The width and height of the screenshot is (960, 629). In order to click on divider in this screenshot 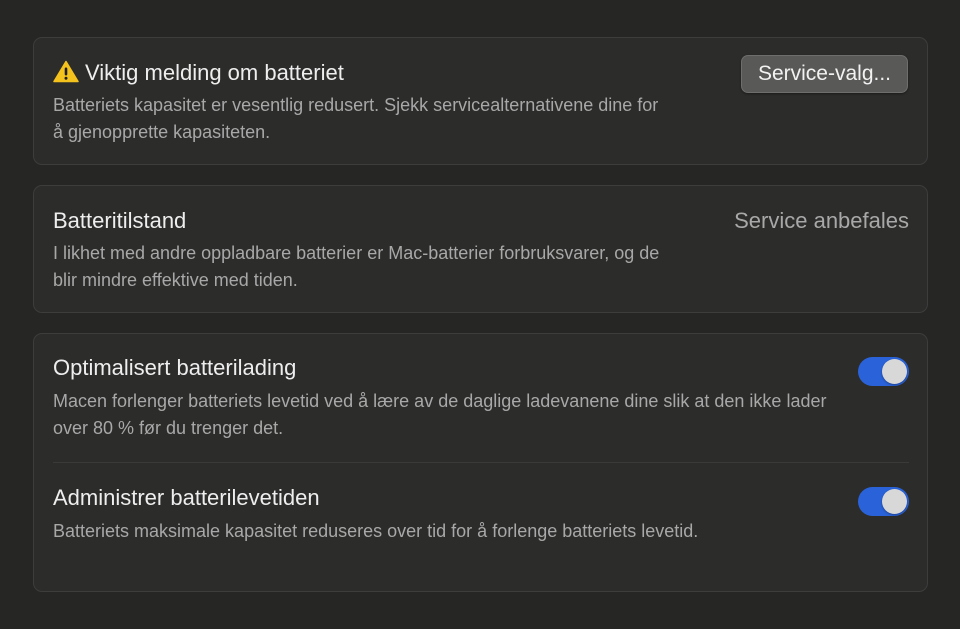, I will do `click(481, 462)`.